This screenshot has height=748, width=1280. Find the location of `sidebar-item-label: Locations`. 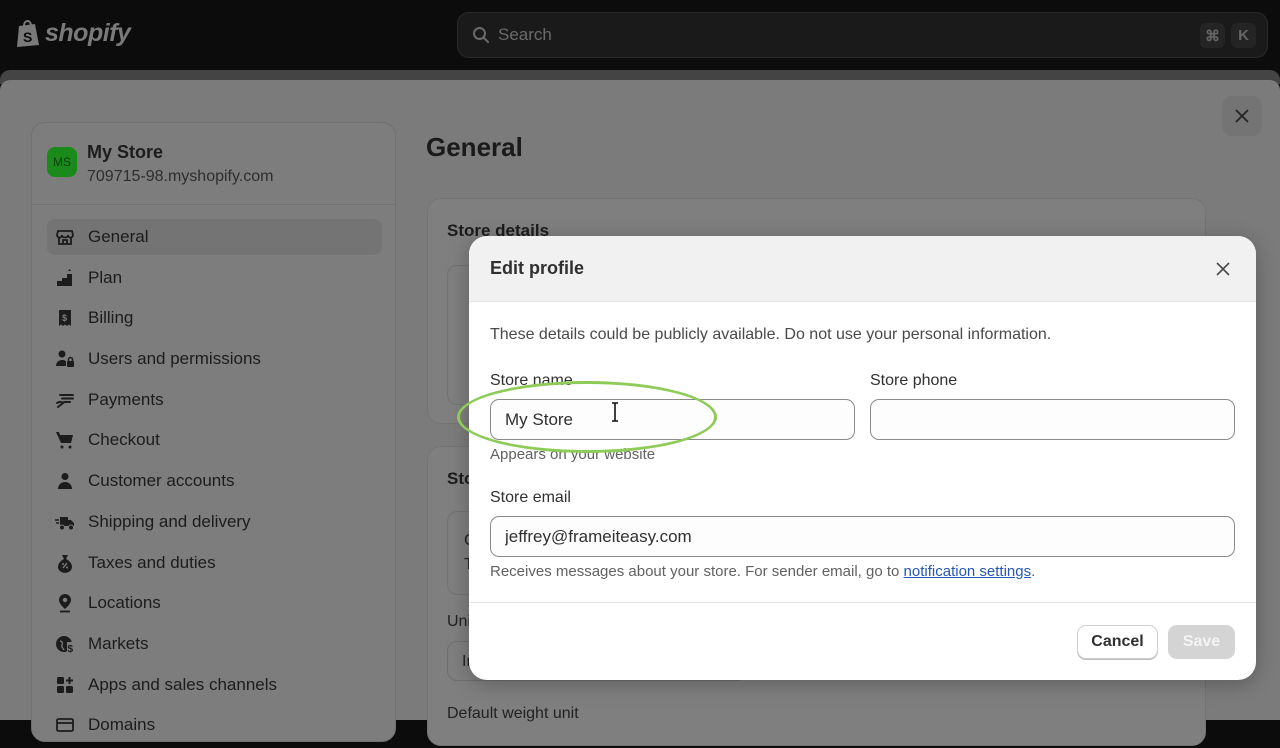

sidebar-item-label: Locations is located at coordinates (124, 603).